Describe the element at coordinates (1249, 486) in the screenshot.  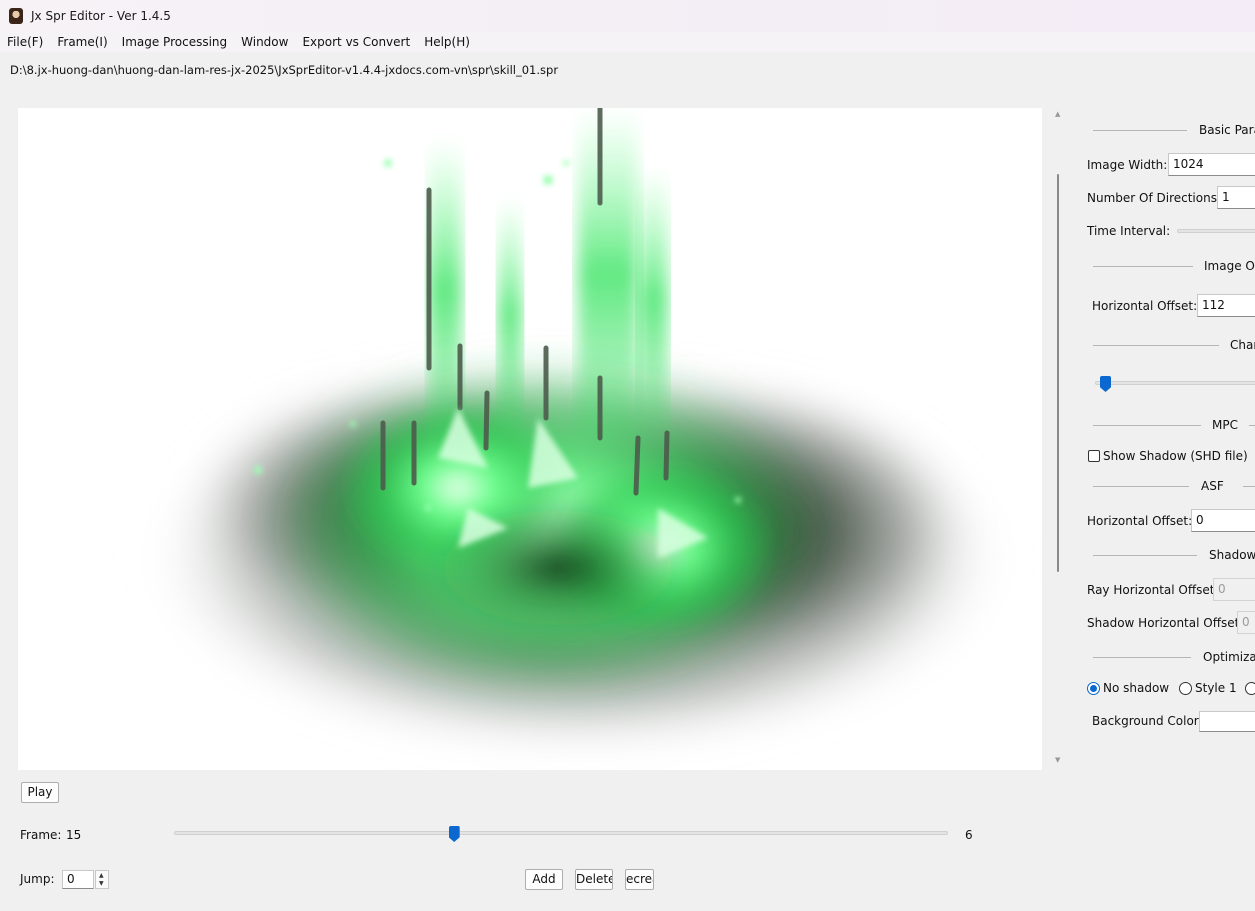
I see `divider-asf-right` at that location.